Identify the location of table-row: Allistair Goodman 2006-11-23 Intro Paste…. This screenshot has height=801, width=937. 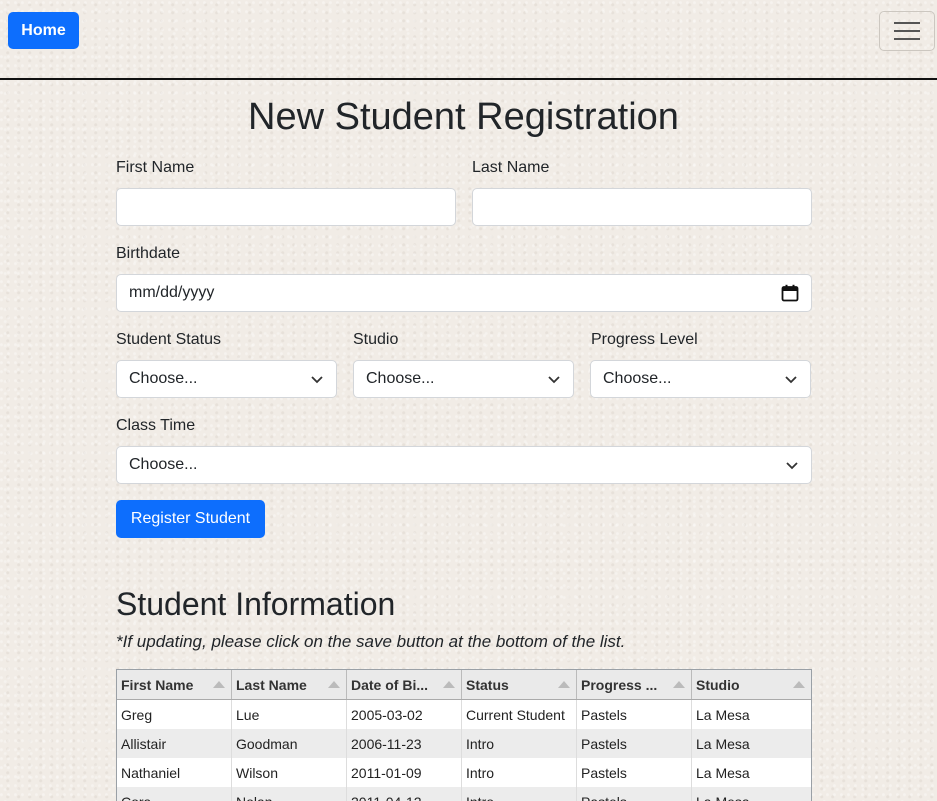
(464, 743).